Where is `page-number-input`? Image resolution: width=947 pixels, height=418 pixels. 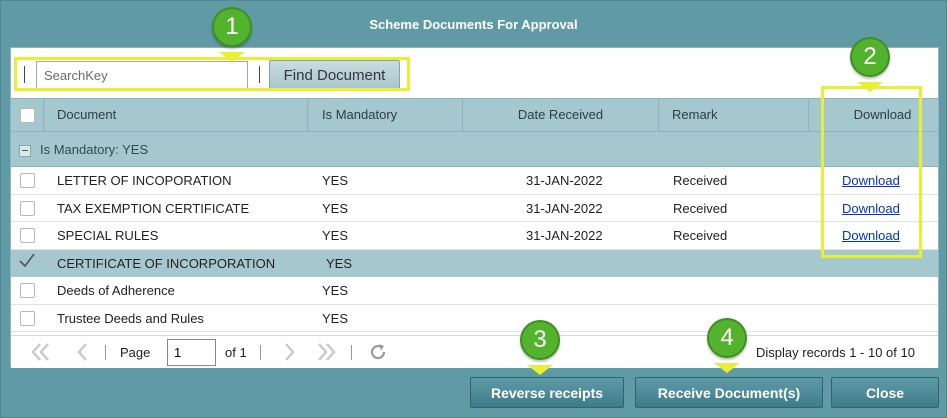 page-number-input is located at coordinates (191, 352).